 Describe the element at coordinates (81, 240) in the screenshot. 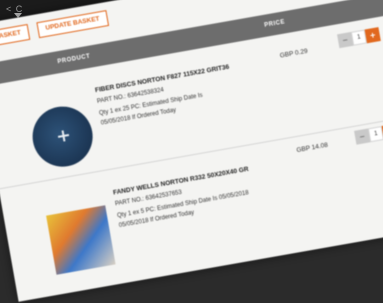

I see `product-image-flap-wheel` at that location.